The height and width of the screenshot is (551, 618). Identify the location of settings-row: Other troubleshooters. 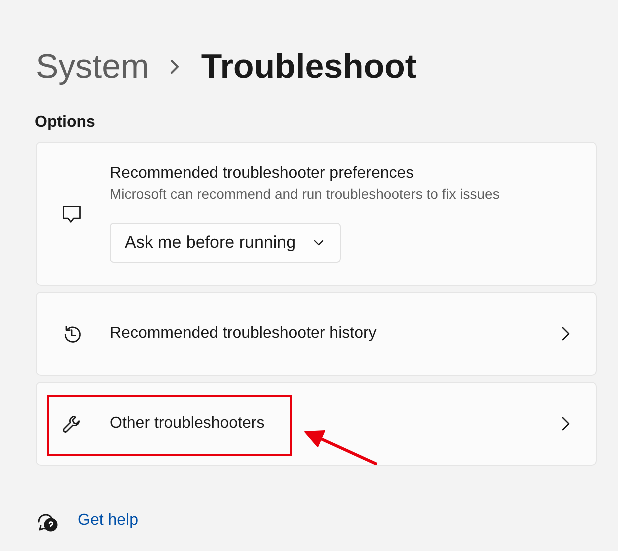
(316, 424).